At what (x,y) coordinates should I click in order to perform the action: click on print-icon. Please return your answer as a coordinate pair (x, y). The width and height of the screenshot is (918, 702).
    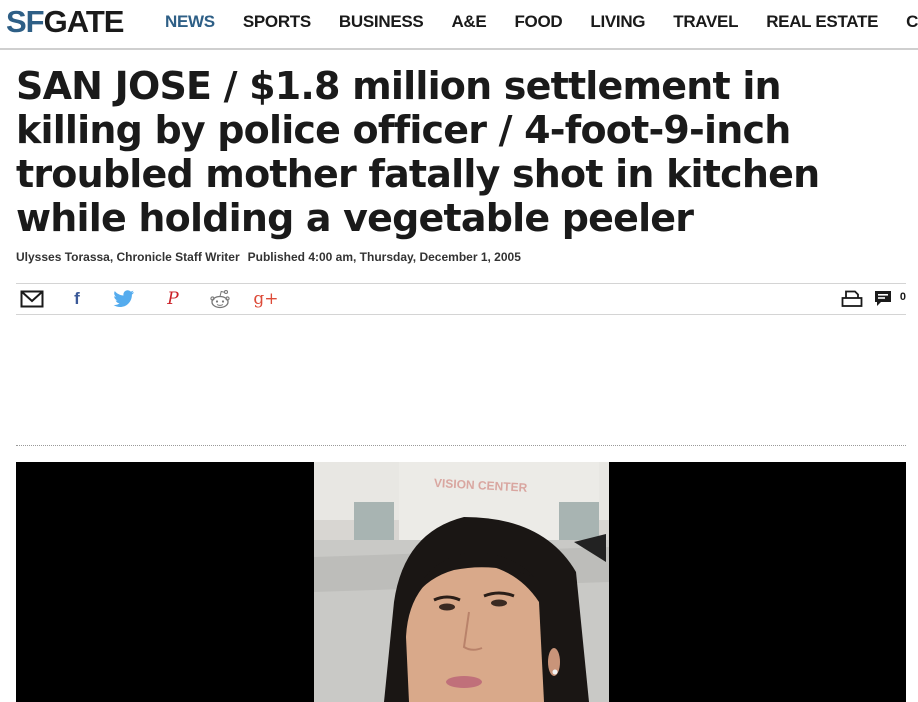
    Looking at the image, I should click on (852, 299).